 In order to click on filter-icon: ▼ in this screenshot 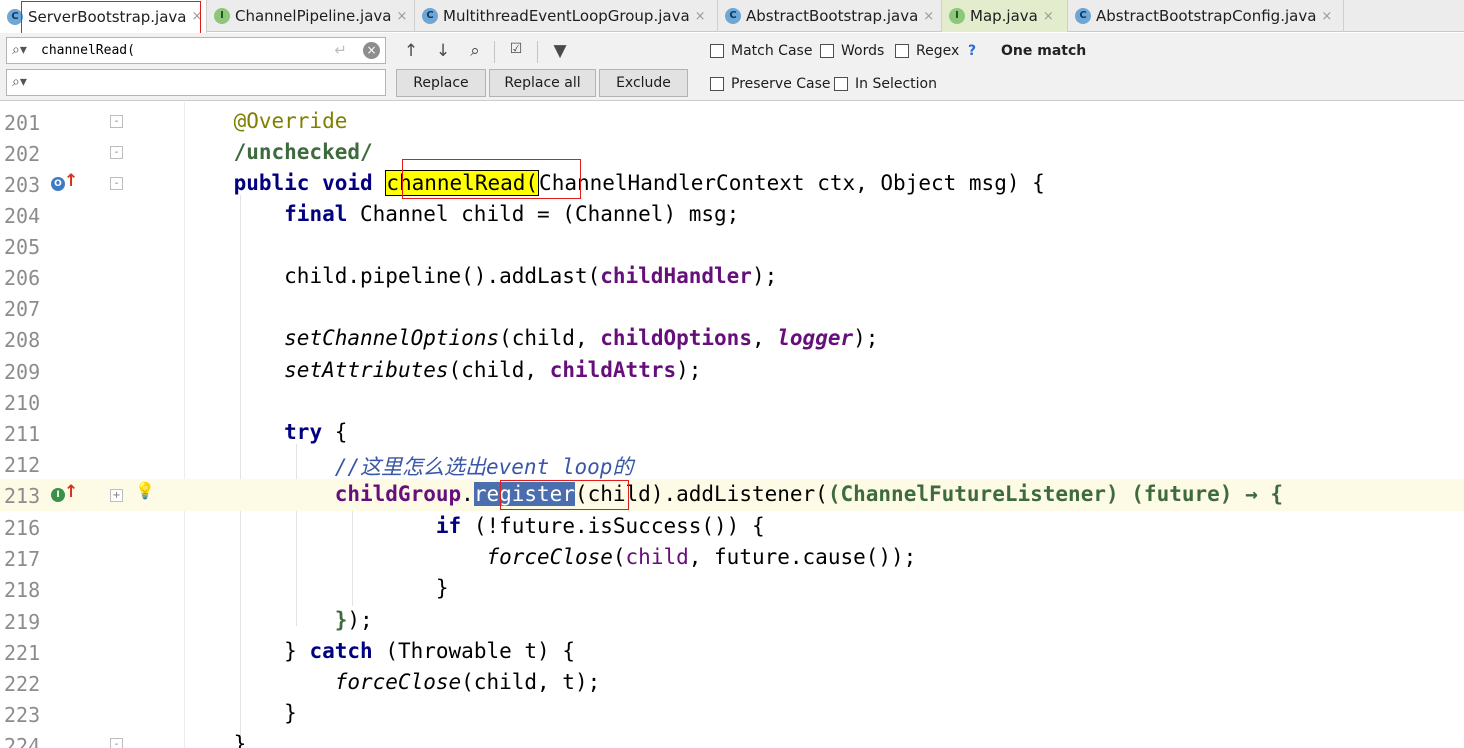, I will do `click(560, 51)`.